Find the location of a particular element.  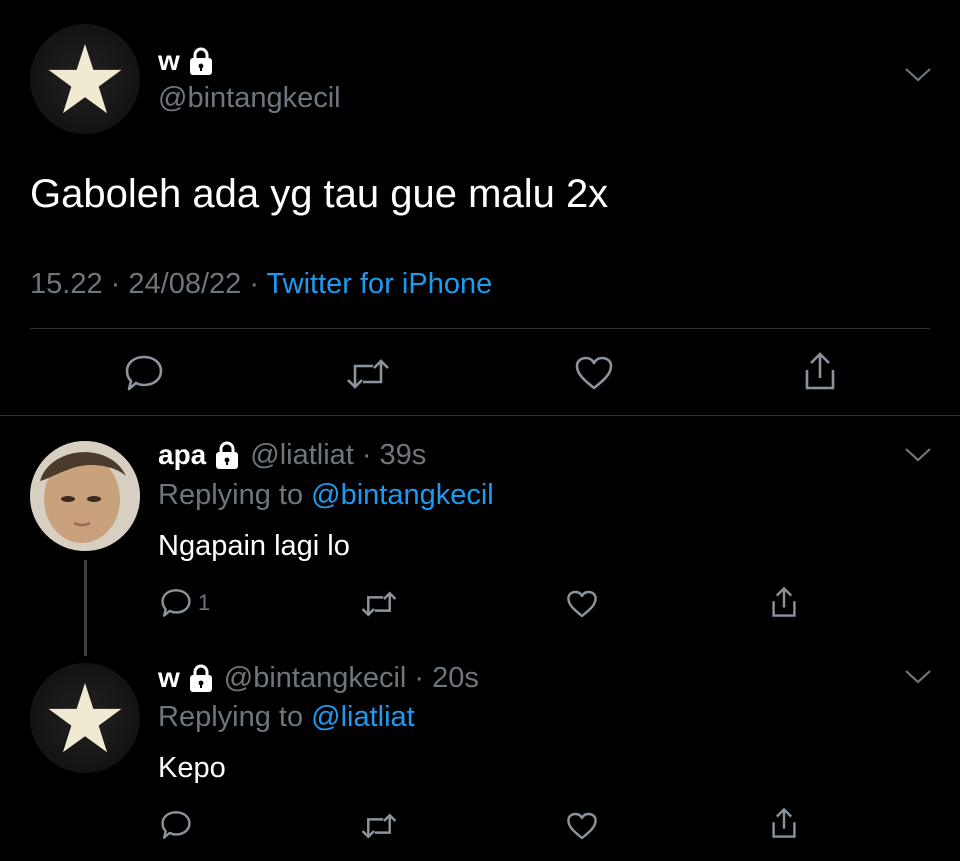

tweet-meta: 15.22 · 24/08/22 · Twitter for iPhone is located at coordinates (261, 284).